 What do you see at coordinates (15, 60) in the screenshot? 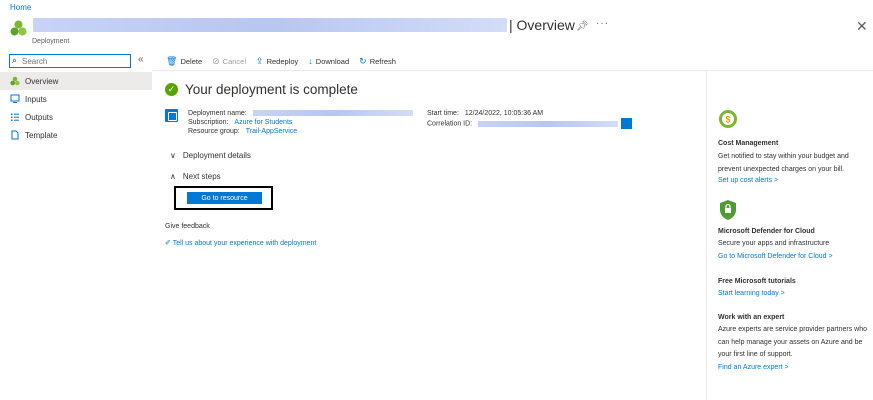
I see `search-icon: ⌕` at bounding box center [15, 60].